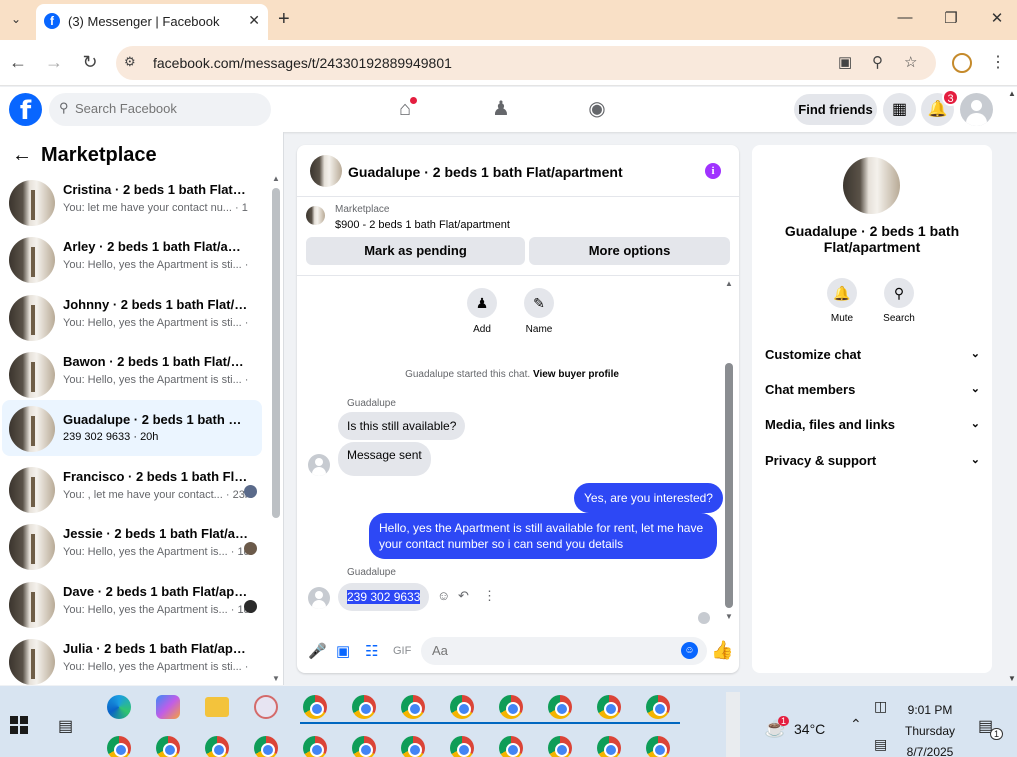  I want to click on search-chip: ⚲ Search, so click(899, 301).